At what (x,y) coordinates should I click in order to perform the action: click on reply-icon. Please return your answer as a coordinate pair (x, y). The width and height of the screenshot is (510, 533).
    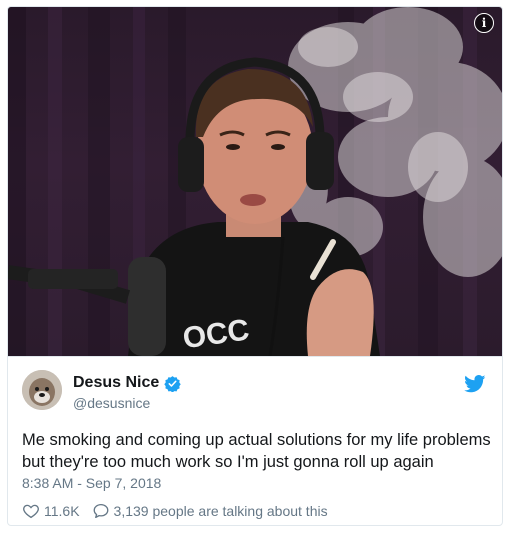
    Looking at the image, I should click on (100, 511).